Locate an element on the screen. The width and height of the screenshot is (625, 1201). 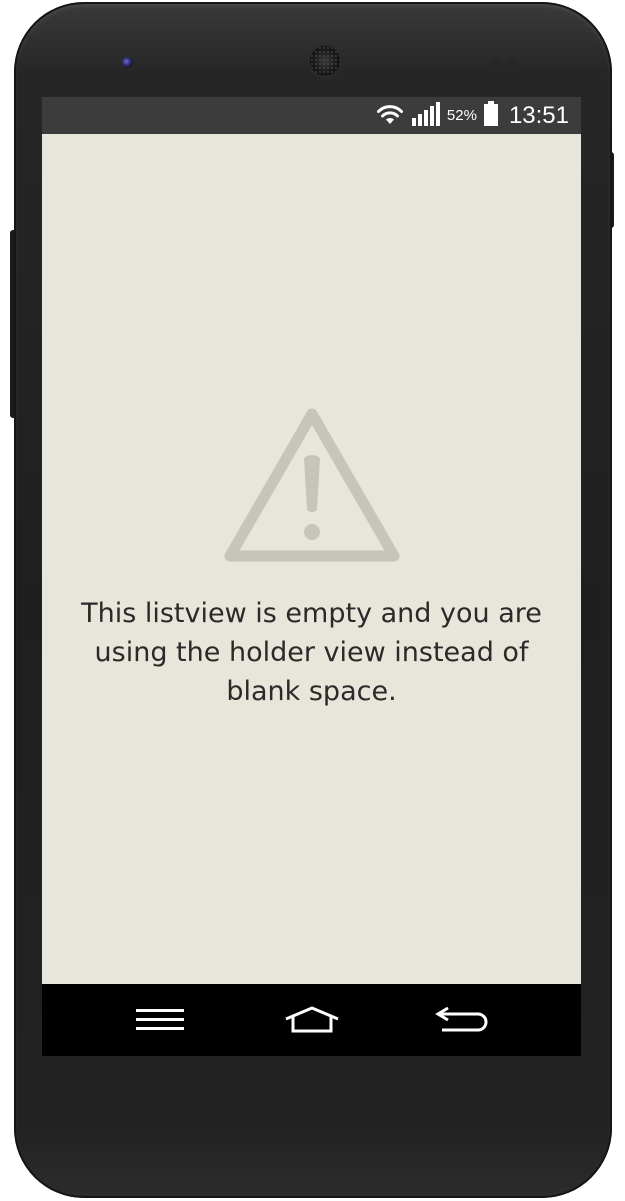
menu-button is located at coordinates (160, 1020).